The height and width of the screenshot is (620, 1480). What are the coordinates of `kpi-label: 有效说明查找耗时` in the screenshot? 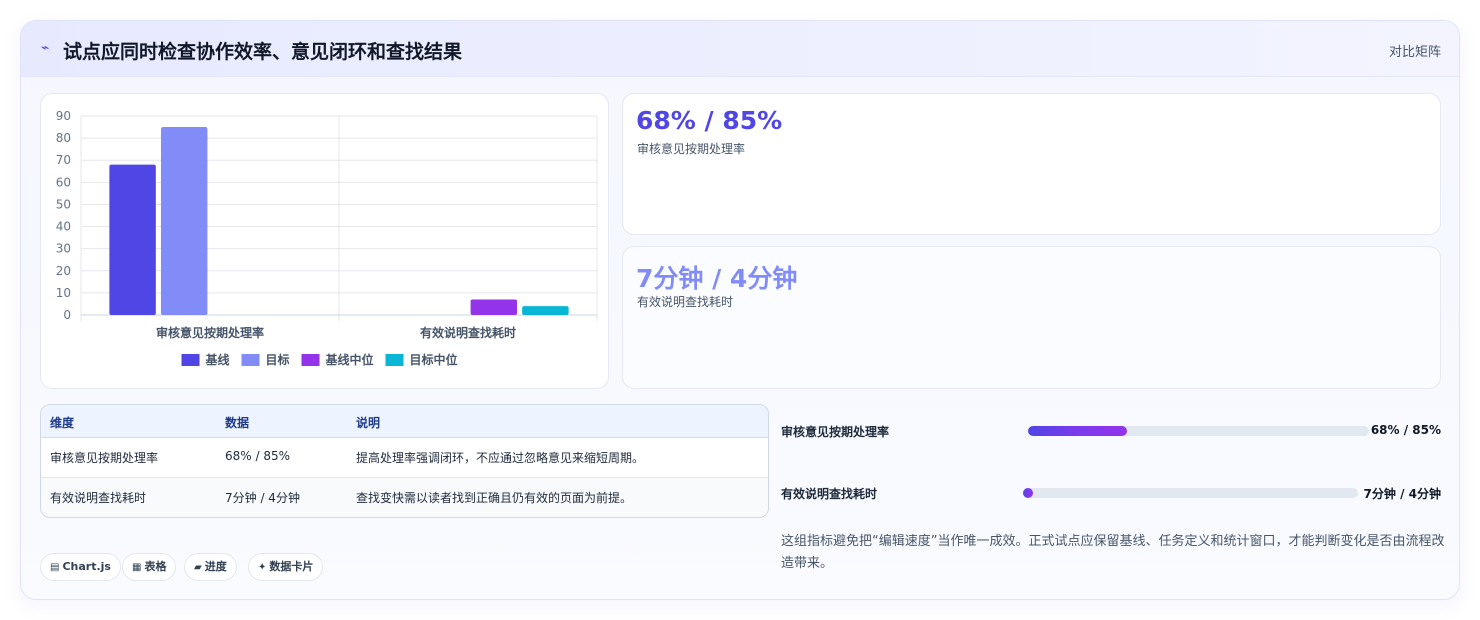 It's located at (685, 302).